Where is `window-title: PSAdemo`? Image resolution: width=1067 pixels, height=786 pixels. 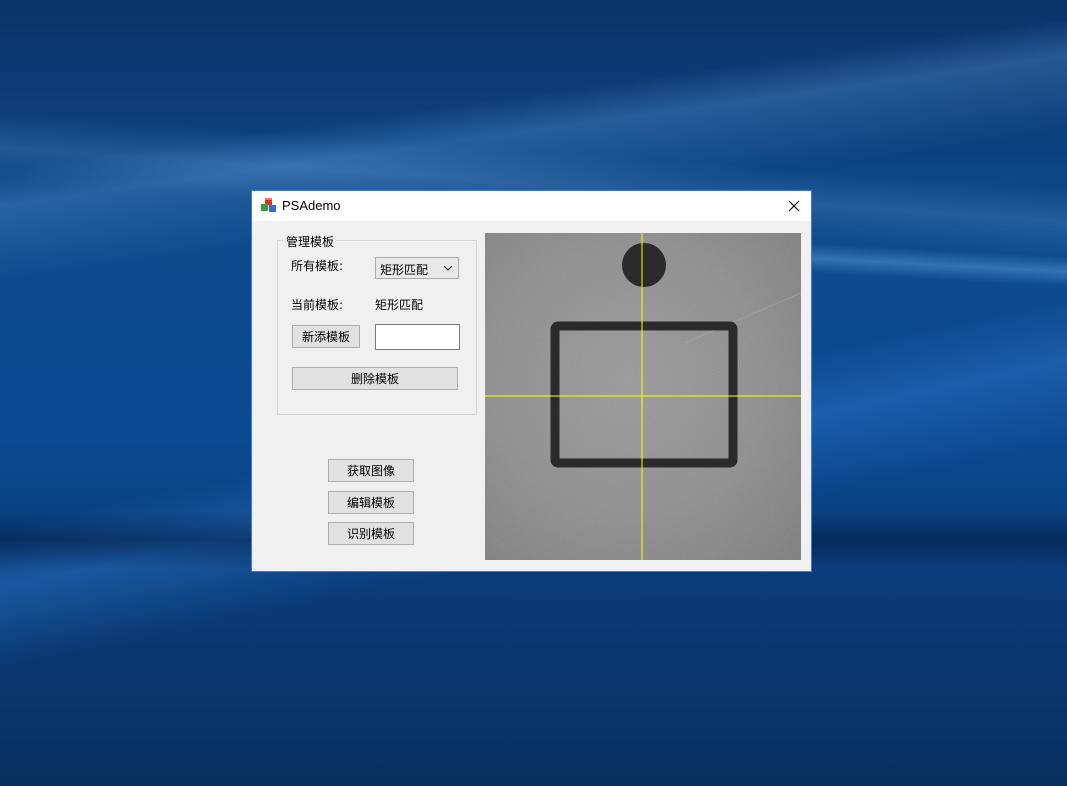 window-title: PSAdemo is located at coordinates (311, 205).